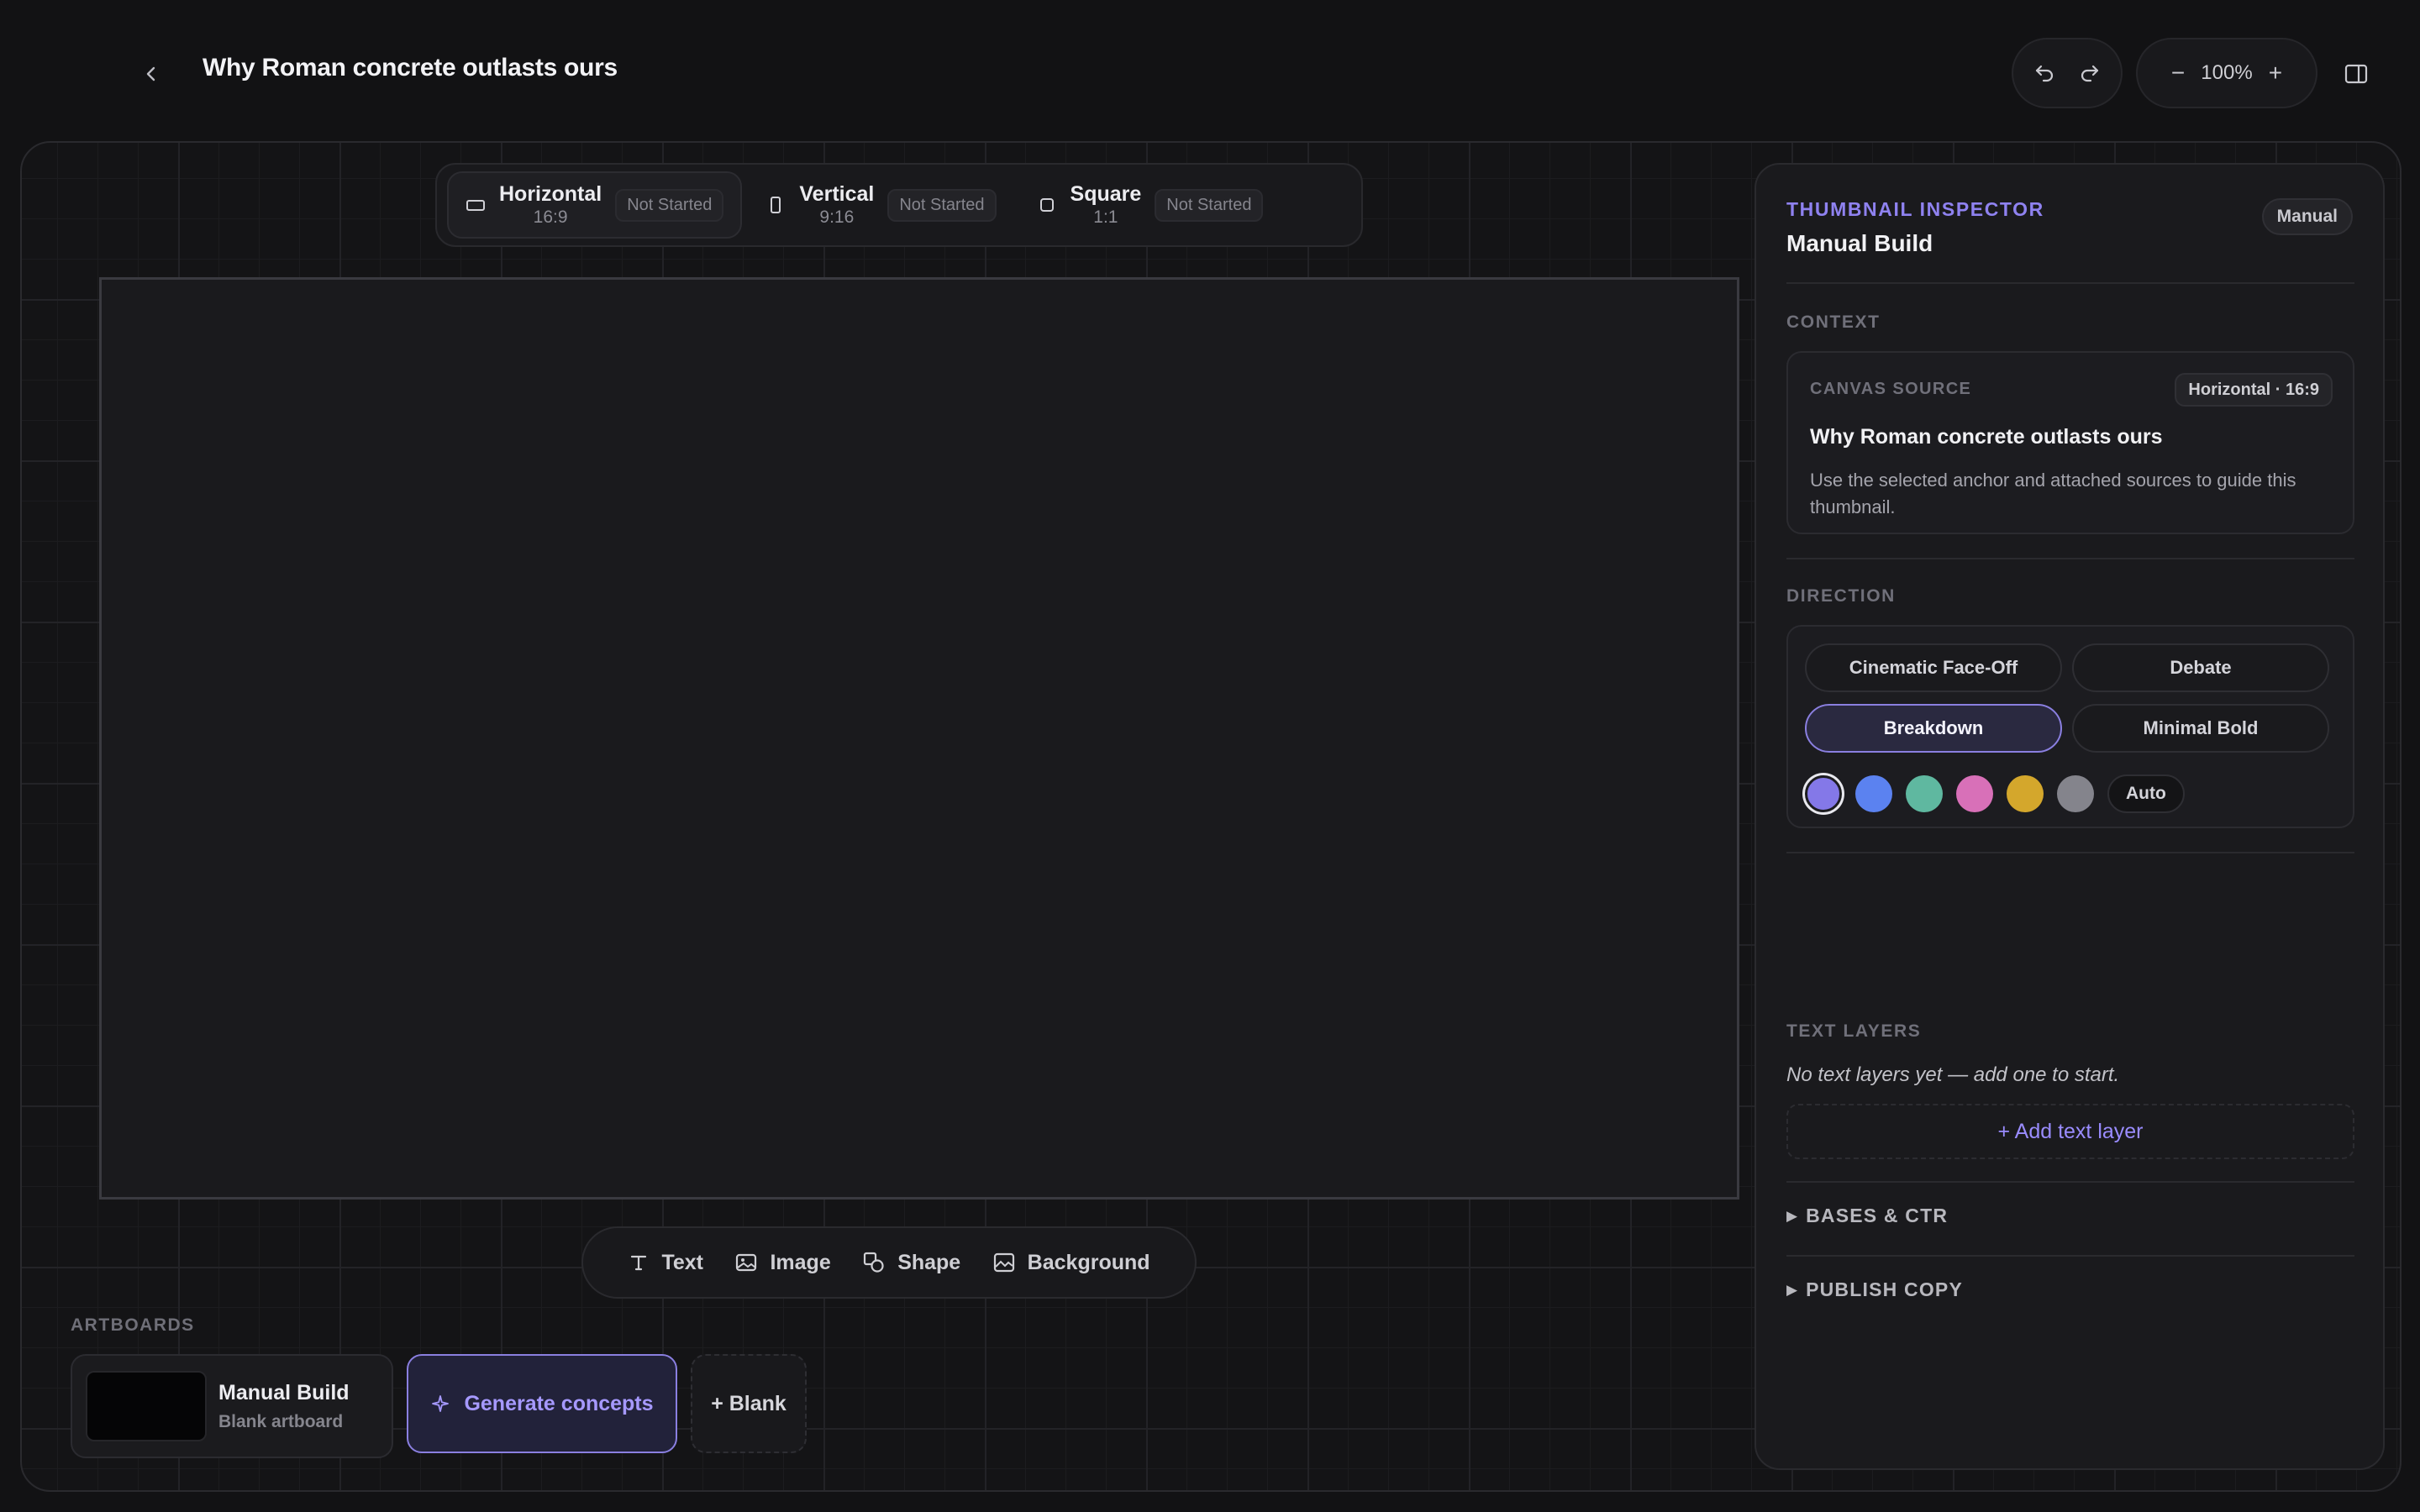 This screenshot has width=2420, height=1512. What do you see at coordinates (2067, 73) in the screenshot?
I see `history-controls` at bounding box center [2067, 73].